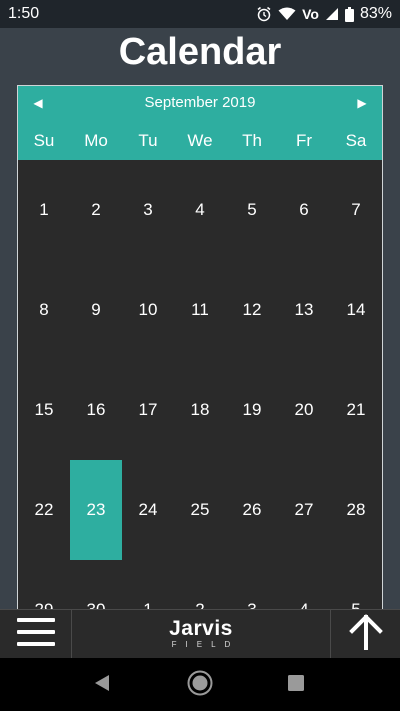 The image size is (400, 711). Describe the element at coordinates (304, 140) in the screenshot. I see `weekday-label: Fr` at that location.